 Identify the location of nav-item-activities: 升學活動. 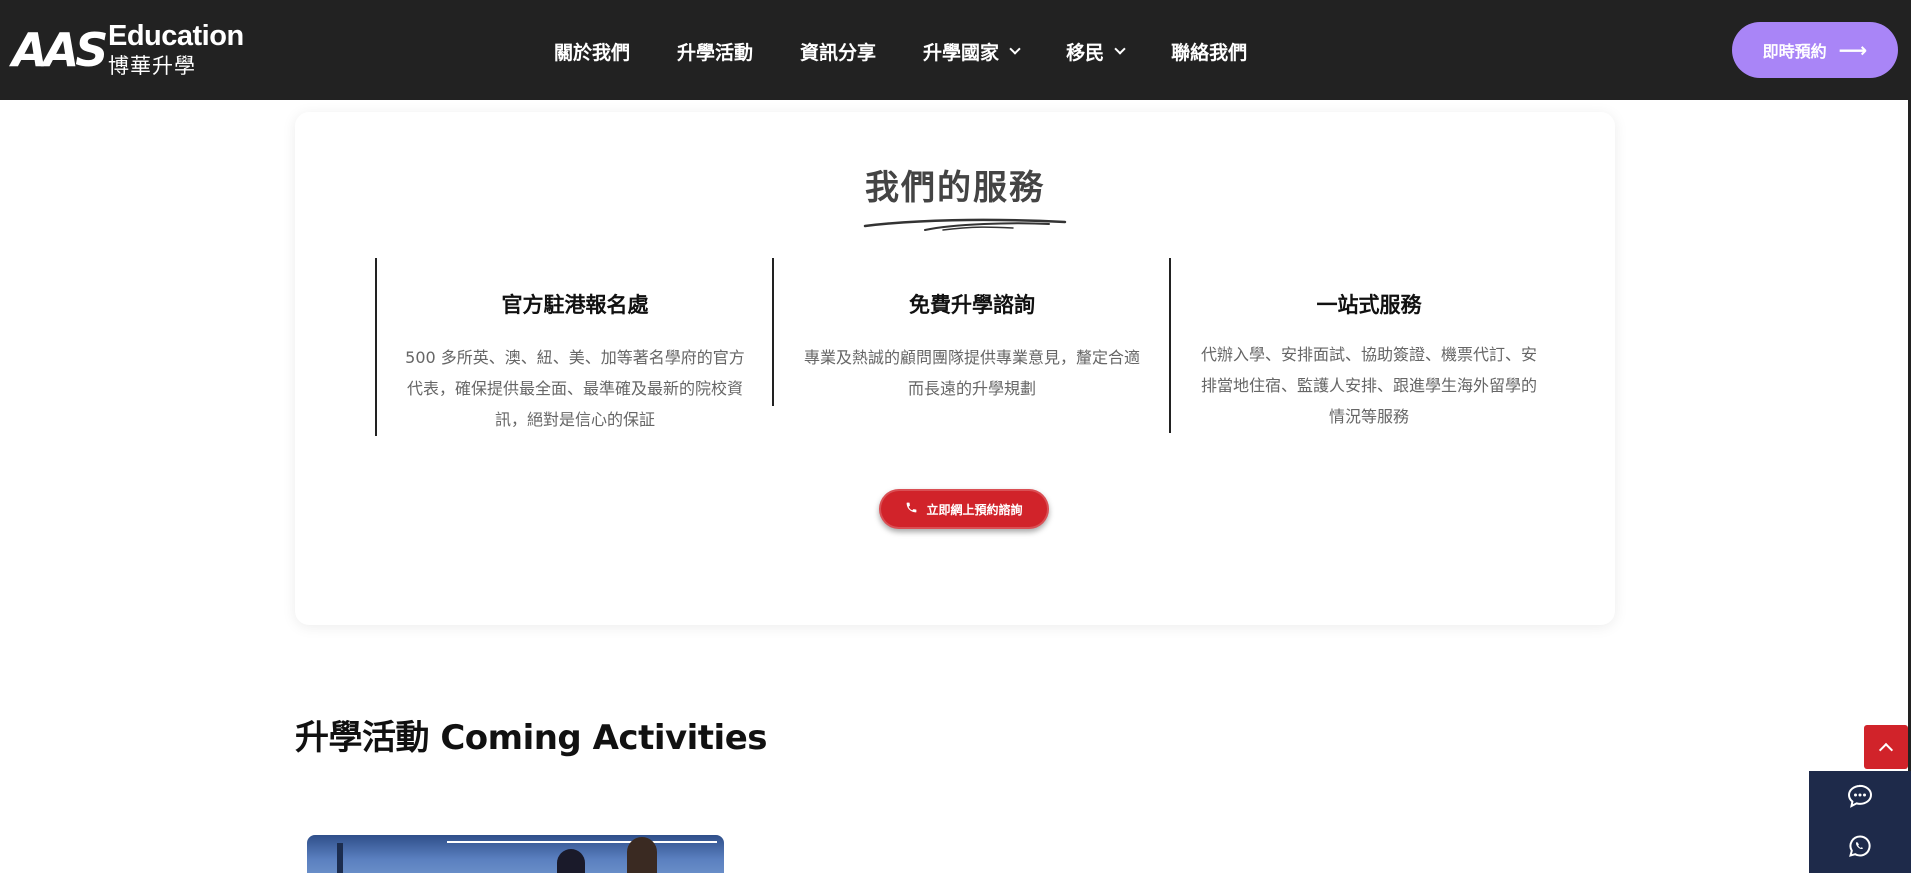
(715, 51).